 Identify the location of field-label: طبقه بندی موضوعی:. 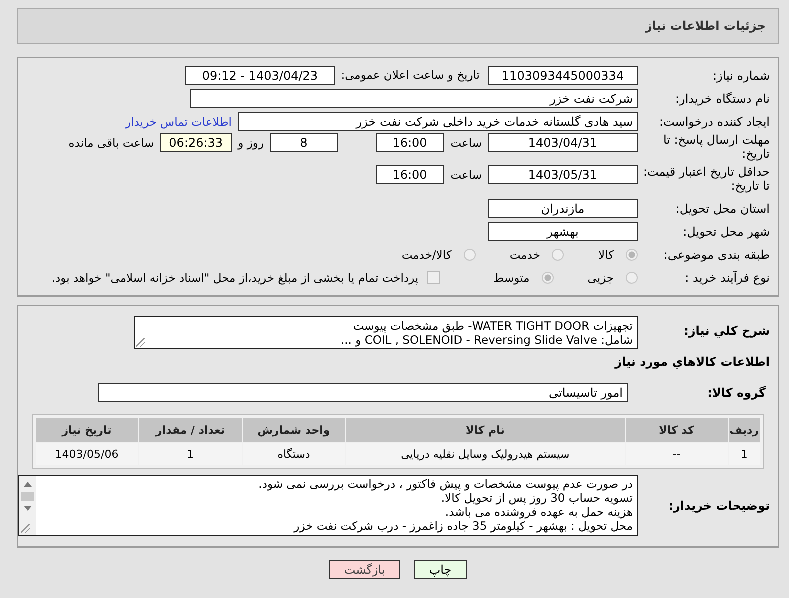
(716, 255).